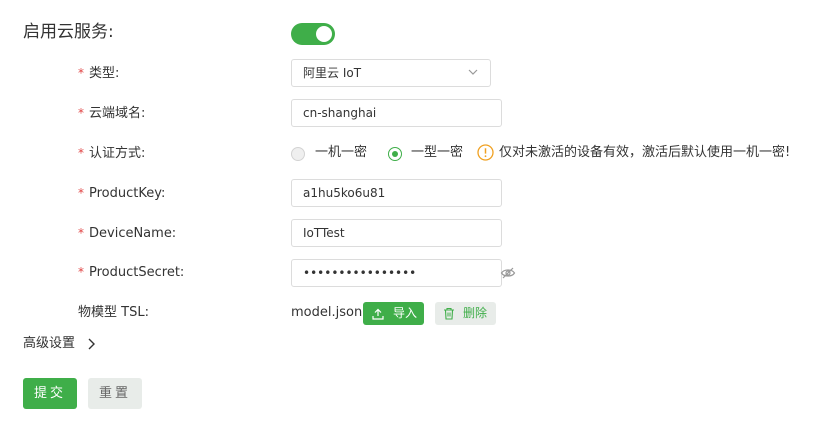 The height and width of the screenshot is (430, 837). I want to click on radio-one-device-one-secret, so click(298, 154).